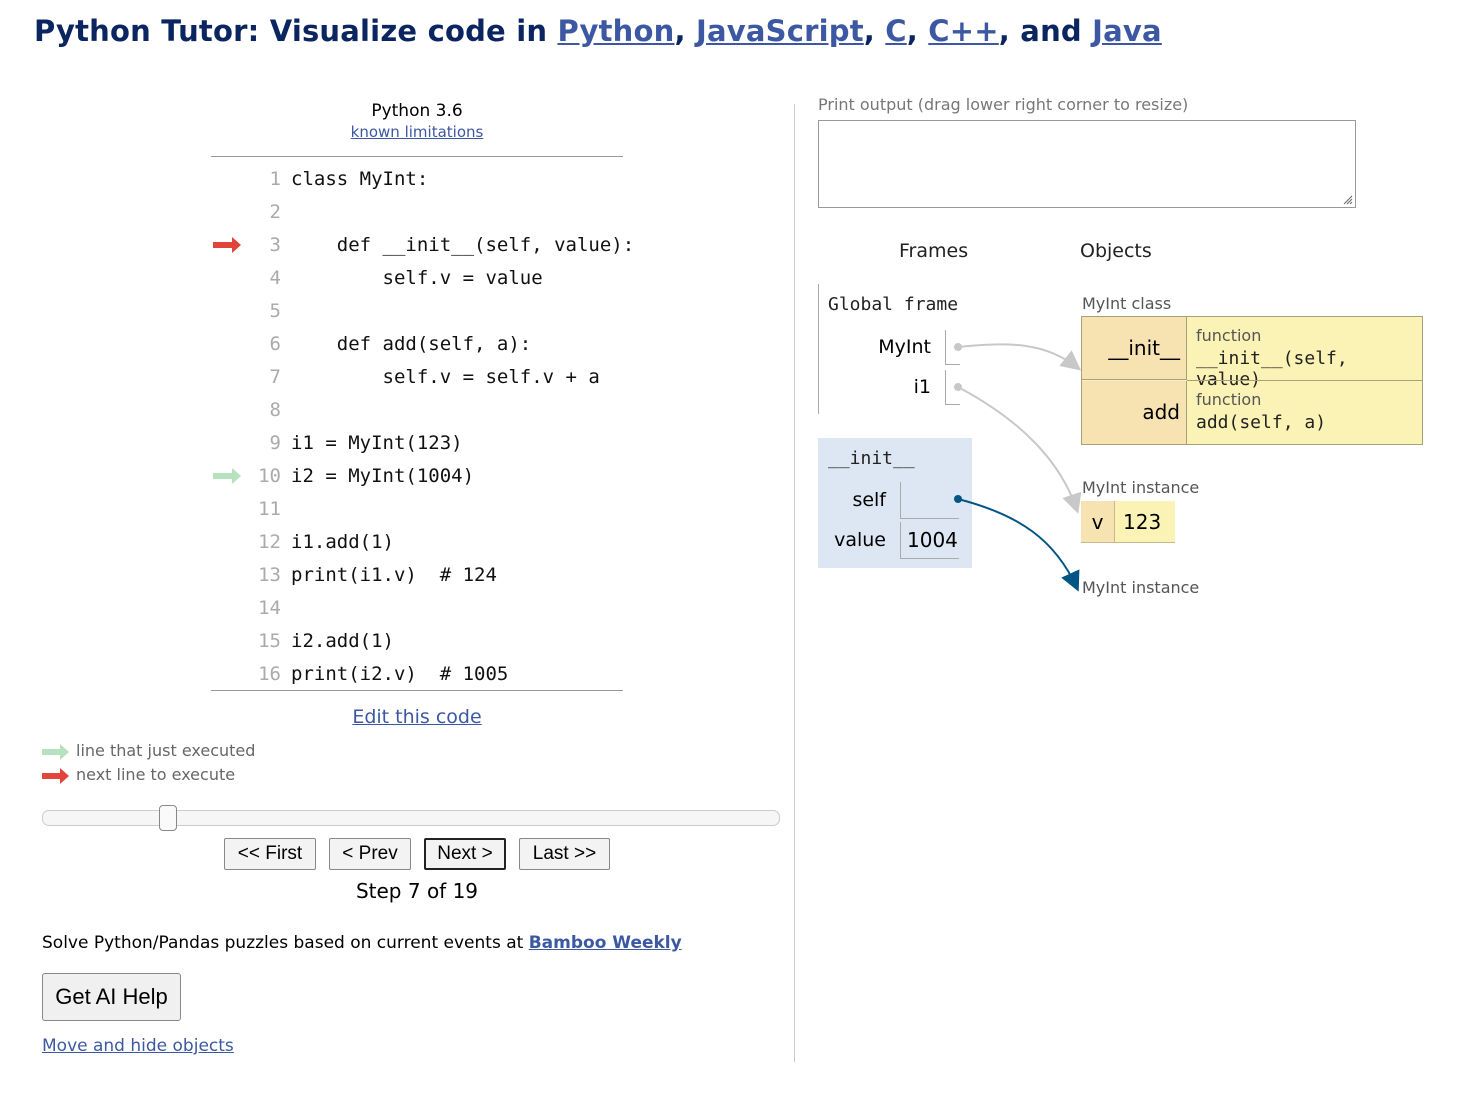  Describe the element at coordinates (1019, 450) in the screenshot. I see `i1-pointer` at that location.